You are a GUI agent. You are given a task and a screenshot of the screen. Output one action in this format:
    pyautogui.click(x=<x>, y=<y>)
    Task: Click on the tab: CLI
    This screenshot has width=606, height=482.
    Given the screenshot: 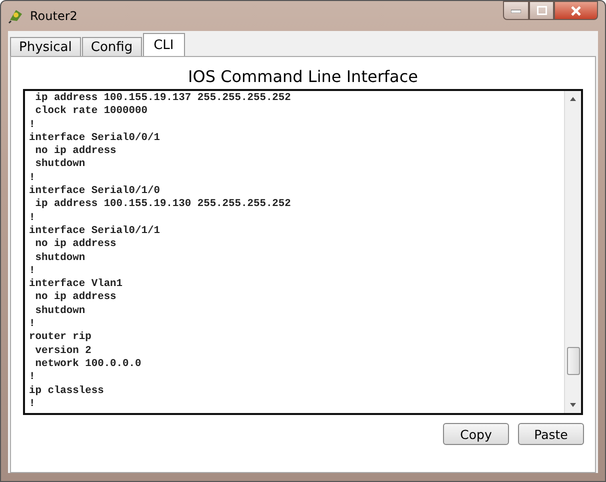 What is the action you would take?
    pyautogui.click(x=163, y=44)
    